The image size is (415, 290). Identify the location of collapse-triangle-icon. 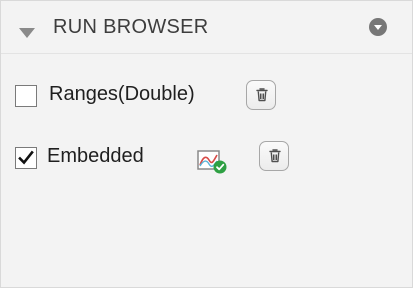
(27, 33).